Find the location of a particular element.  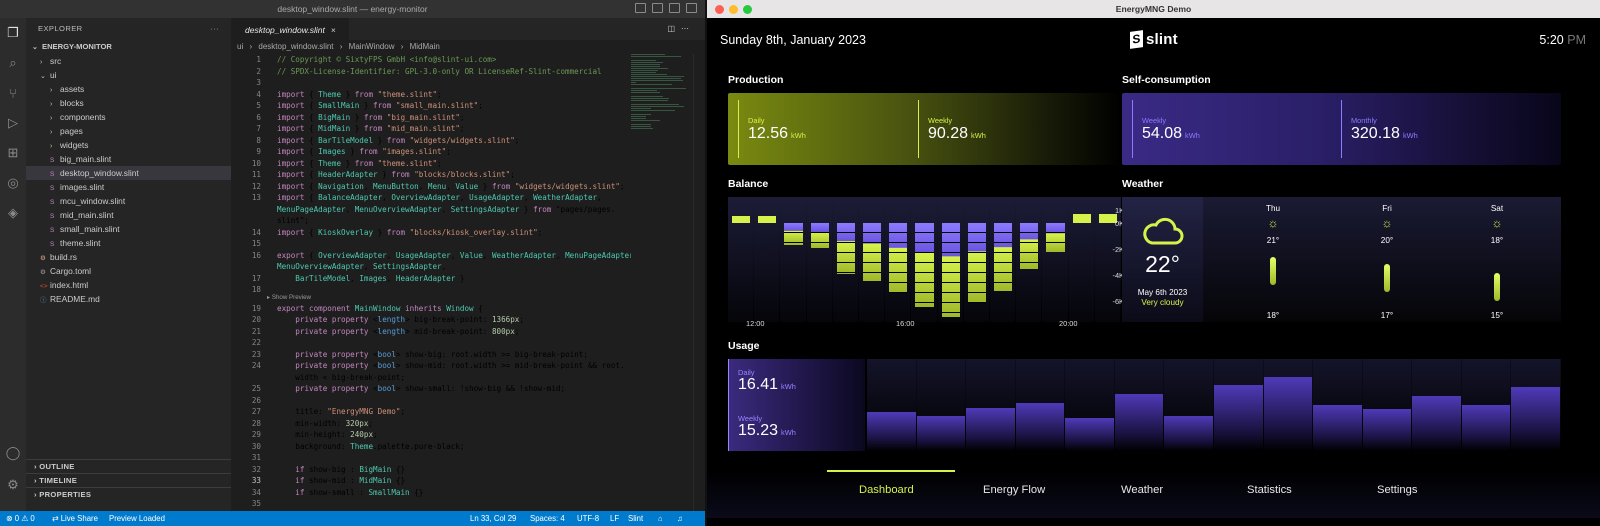

feedback-icon: ⌂ is located at coordinates (660, 518).